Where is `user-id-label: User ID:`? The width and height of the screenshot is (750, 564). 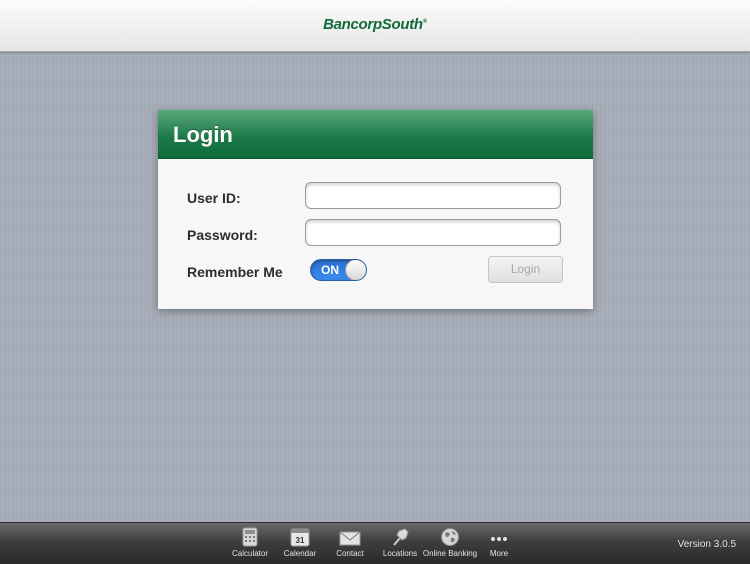
user-id-label: User ID: is located at coordinates (214, 198).